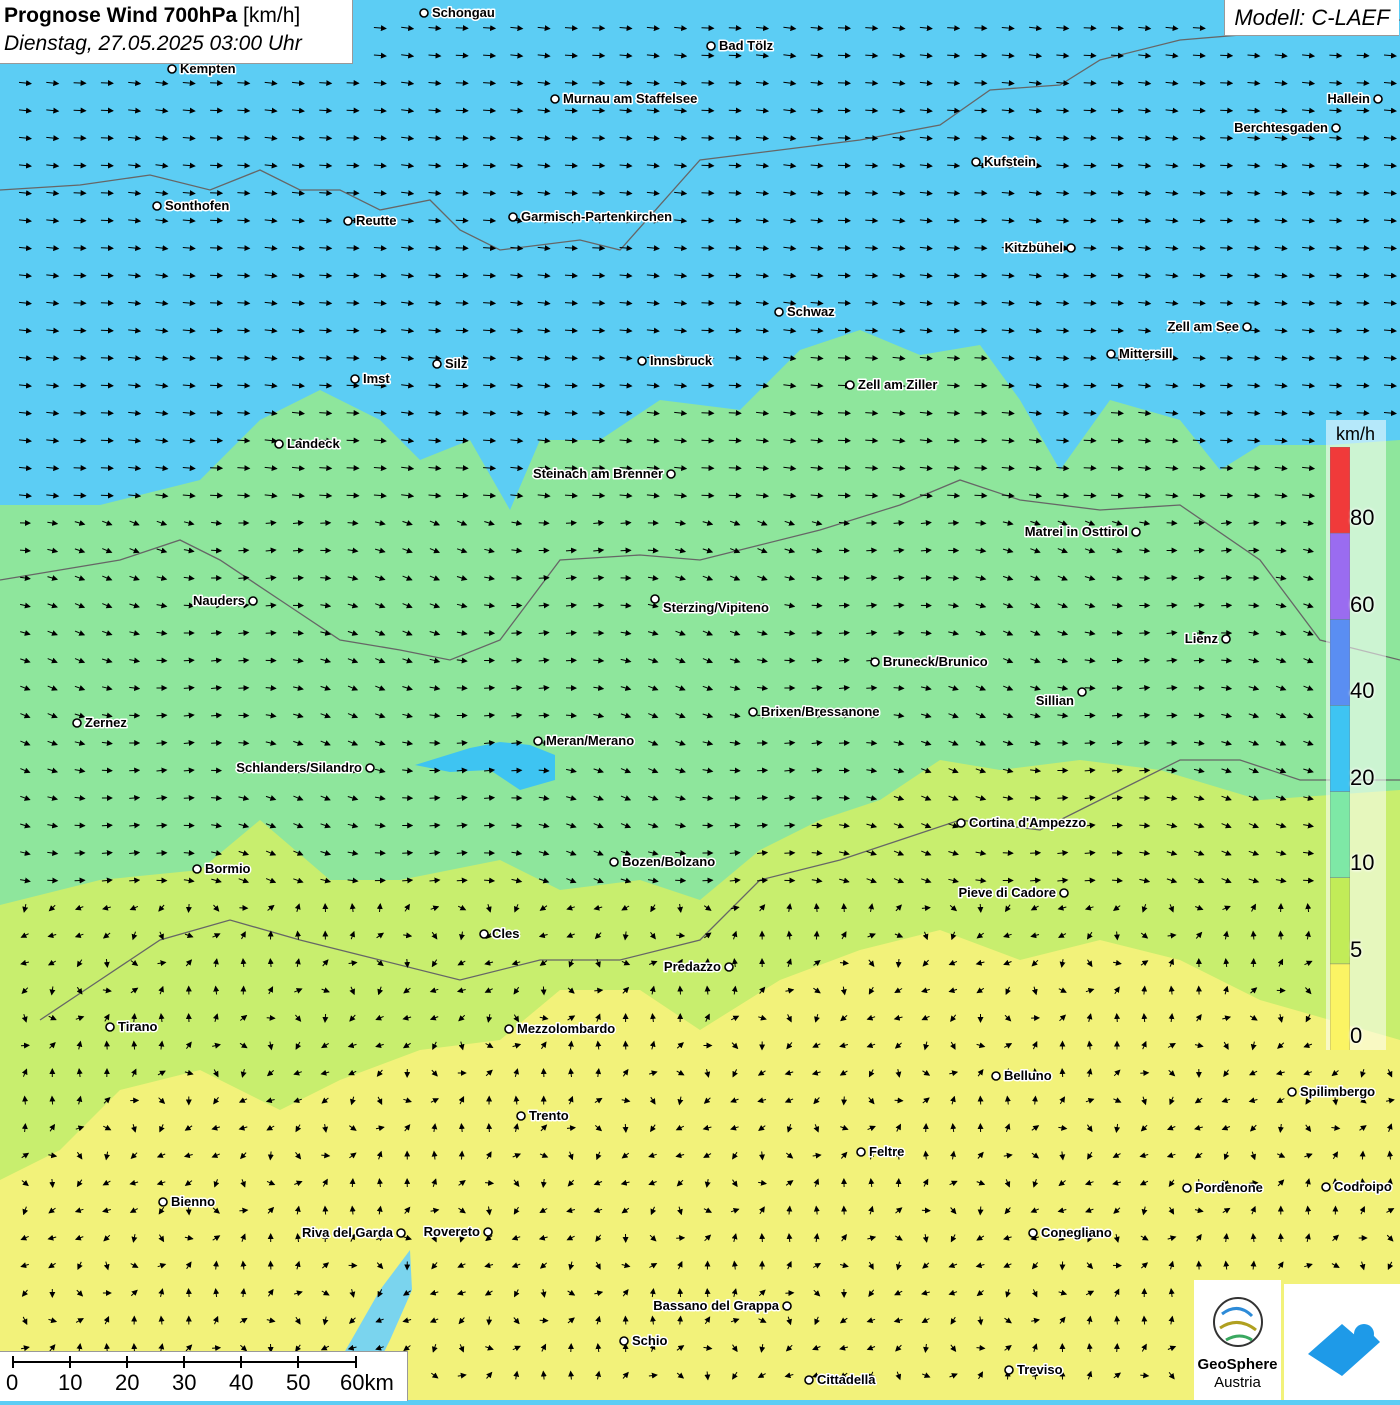  I want to click on city-label: Schlanders/Silandro, so click(299, 767).